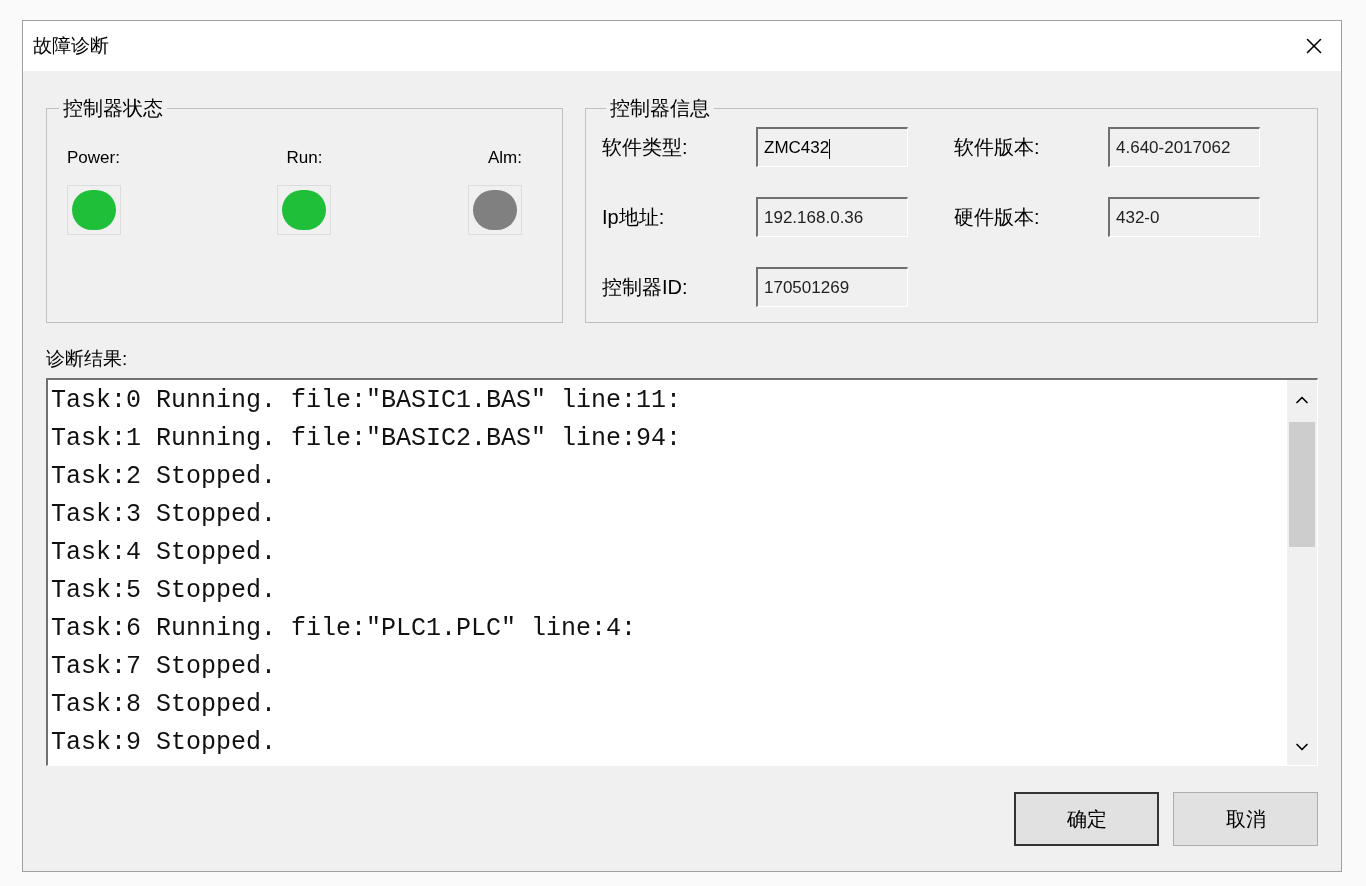  I want to click on log-line: Task:2 Stopped., so click(164, 476).